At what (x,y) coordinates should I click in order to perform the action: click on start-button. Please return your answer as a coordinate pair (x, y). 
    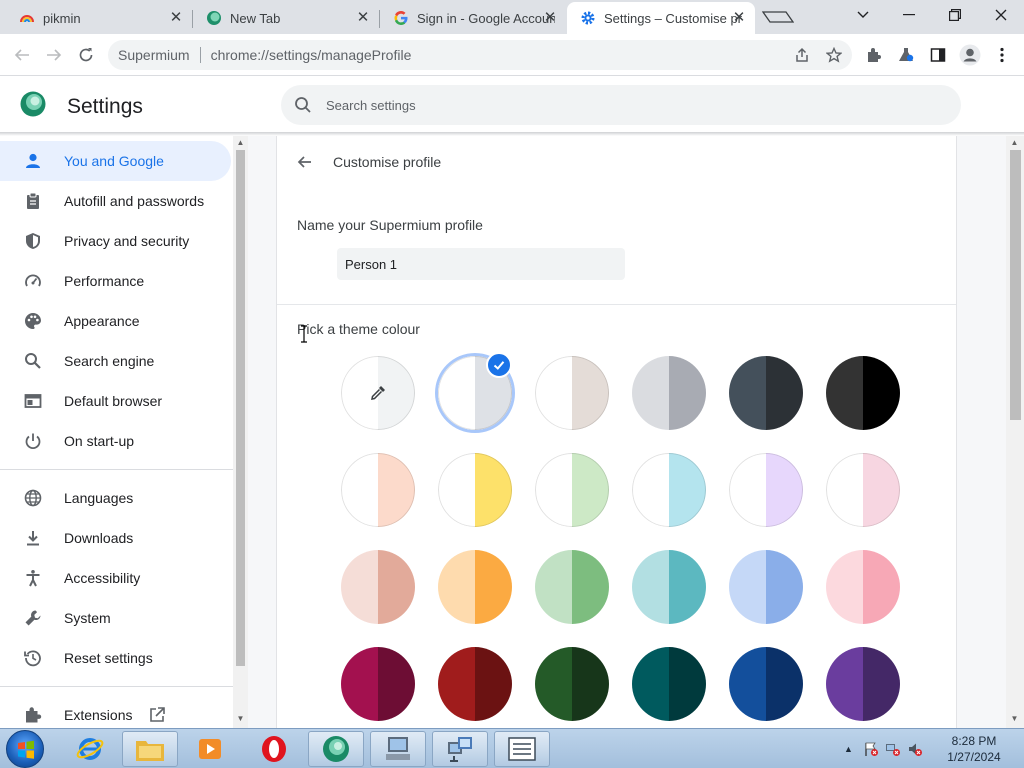
    Looking at the image, I should click on (25, 749).